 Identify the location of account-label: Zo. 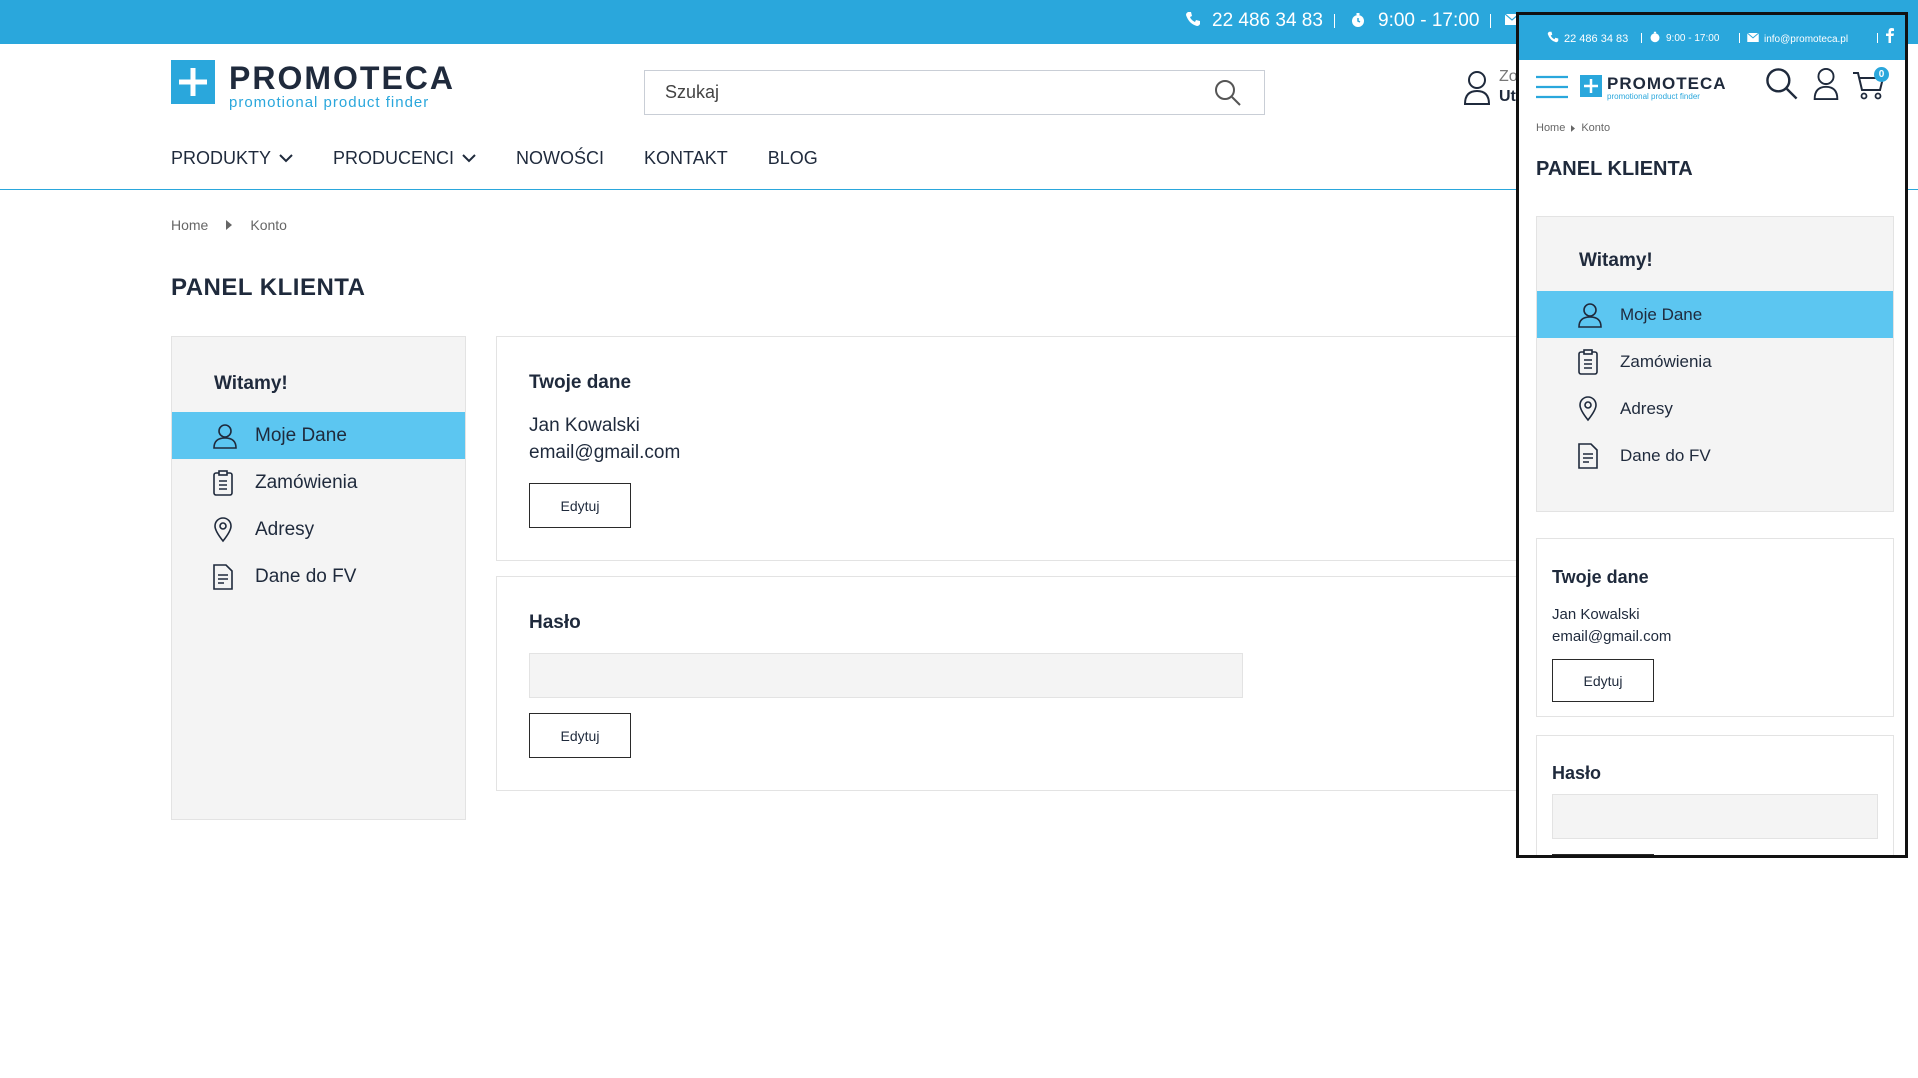
(1508, 77).